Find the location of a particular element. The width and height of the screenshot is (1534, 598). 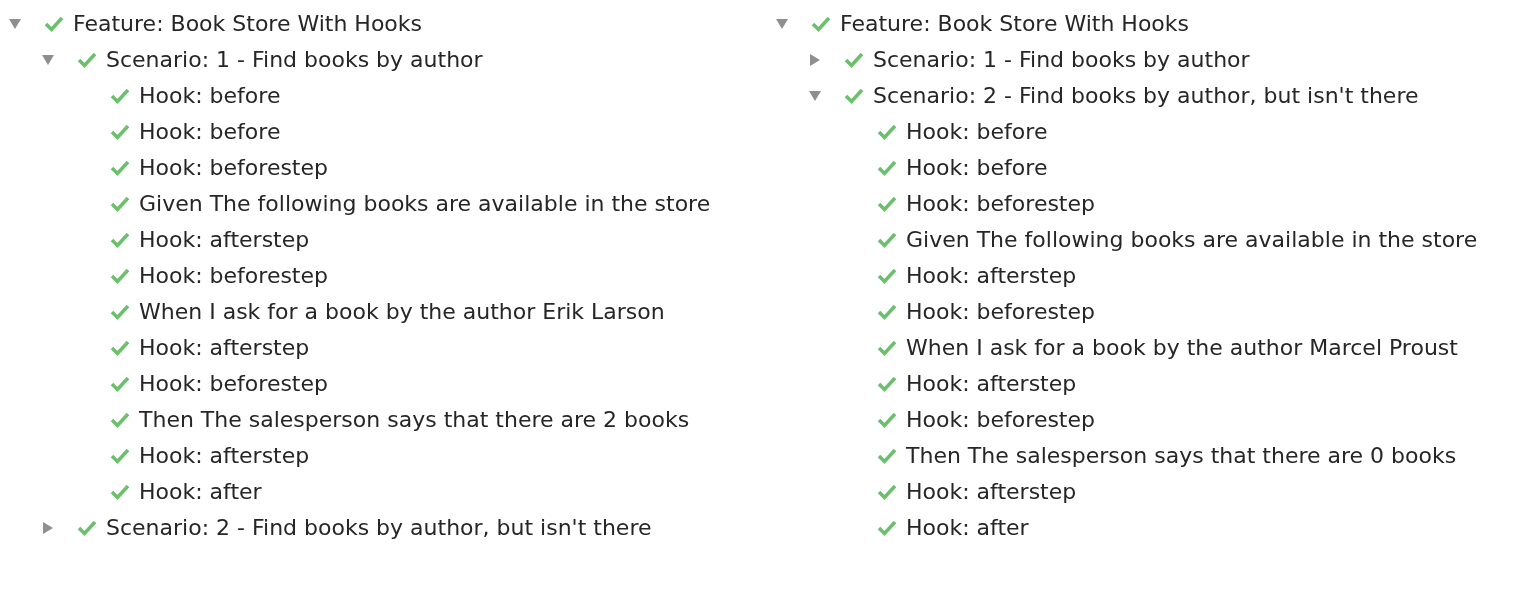

tree-item: When I ask for a book by the author Erik Larson is located at coordinates (402, 312).